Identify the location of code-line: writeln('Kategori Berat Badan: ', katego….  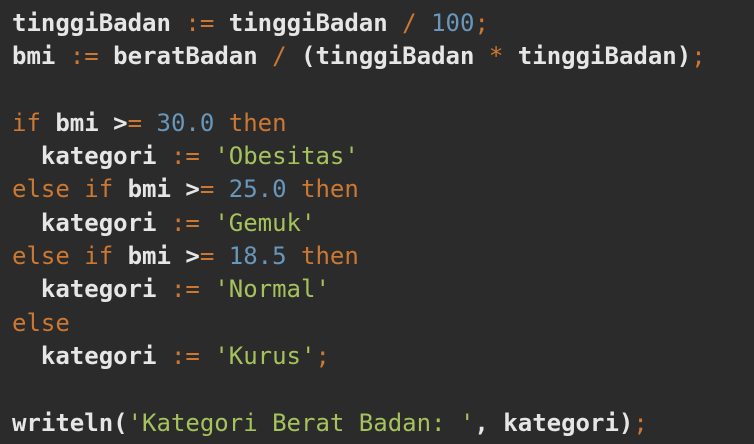
(383, 423).